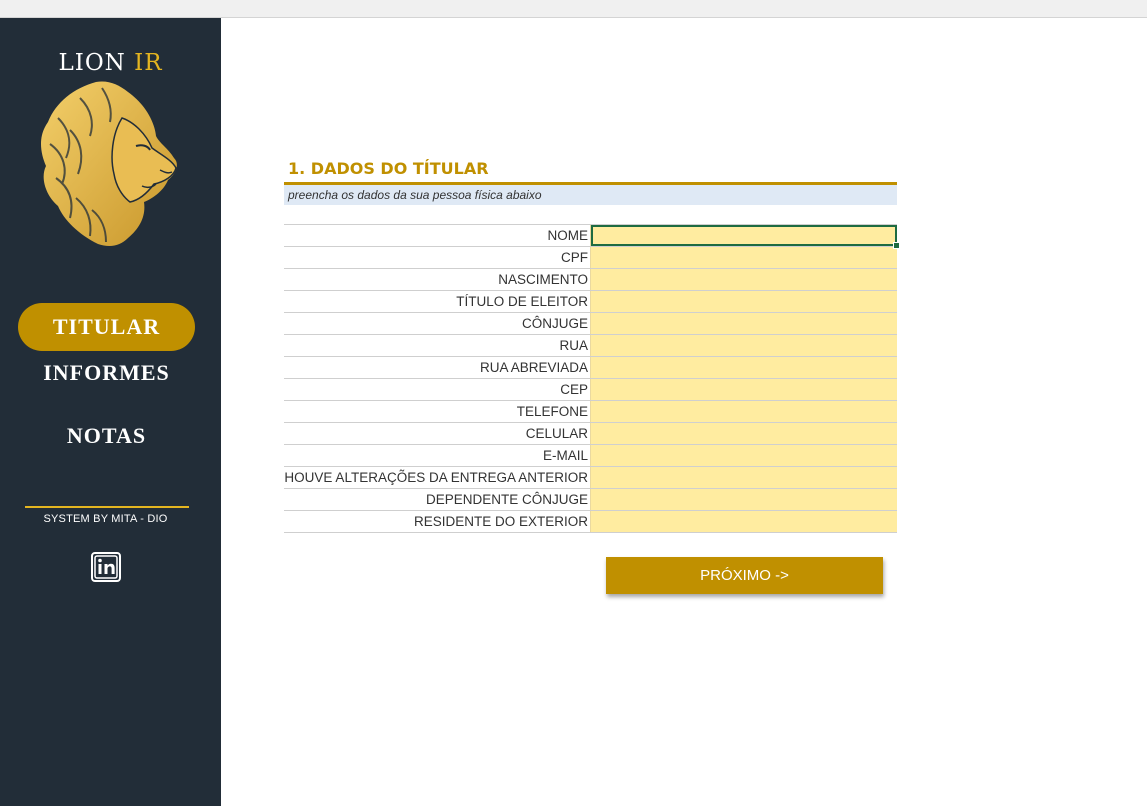  Describe the element at coordinates (574, 389) in the screenshot. I see `field-label: CEP` at that location.